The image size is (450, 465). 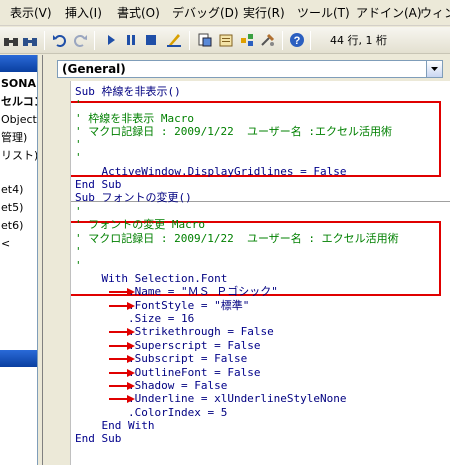 What do you see at coordinates (12, 208) in the screenshot?
I see `project-tree-item: et5)` at bounding box center [12, 208].